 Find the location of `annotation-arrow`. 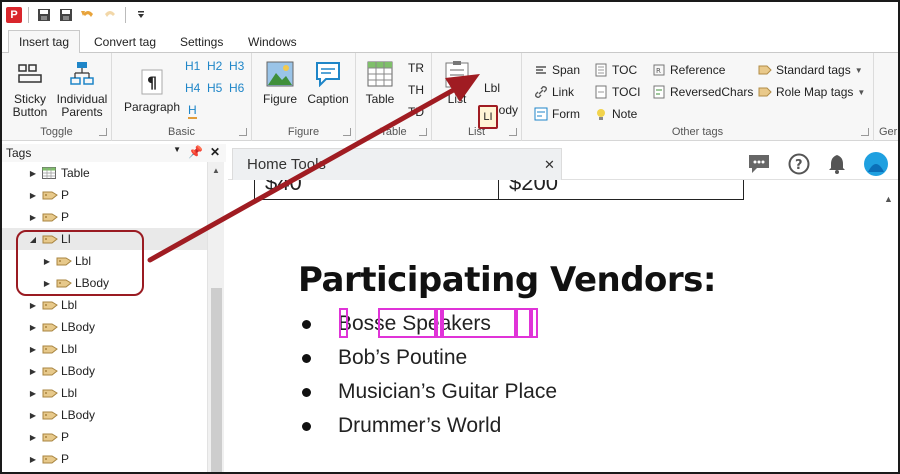

annotation-arrow is located at coordinates (313, 168).